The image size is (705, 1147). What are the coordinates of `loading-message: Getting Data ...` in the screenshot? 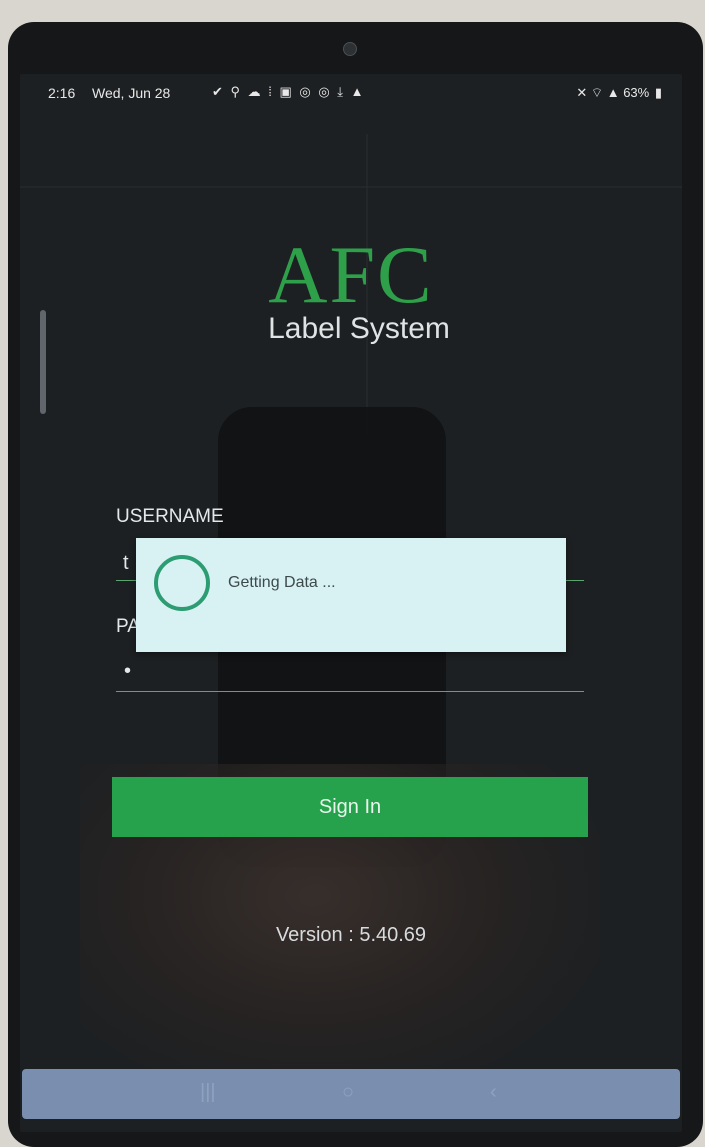 It's located at (282, 582).